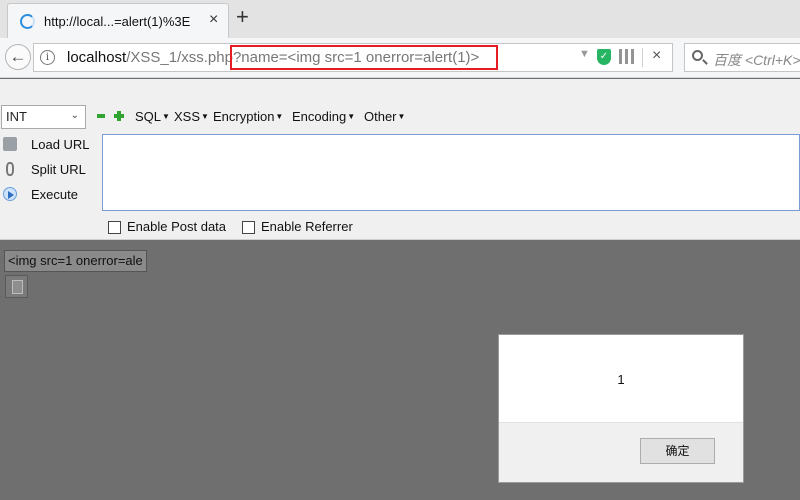 The image size is (800, 500). I want to click on tab-close-icon: ×, so click(213, 20).